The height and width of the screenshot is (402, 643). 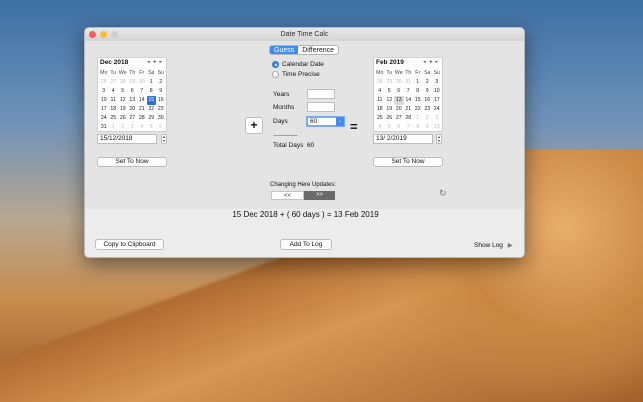 What do you see at coordinates (493, 245) in the screenshot?
I see `show-log-toggle: Show Log ▶` at bounding box center [493, 245].